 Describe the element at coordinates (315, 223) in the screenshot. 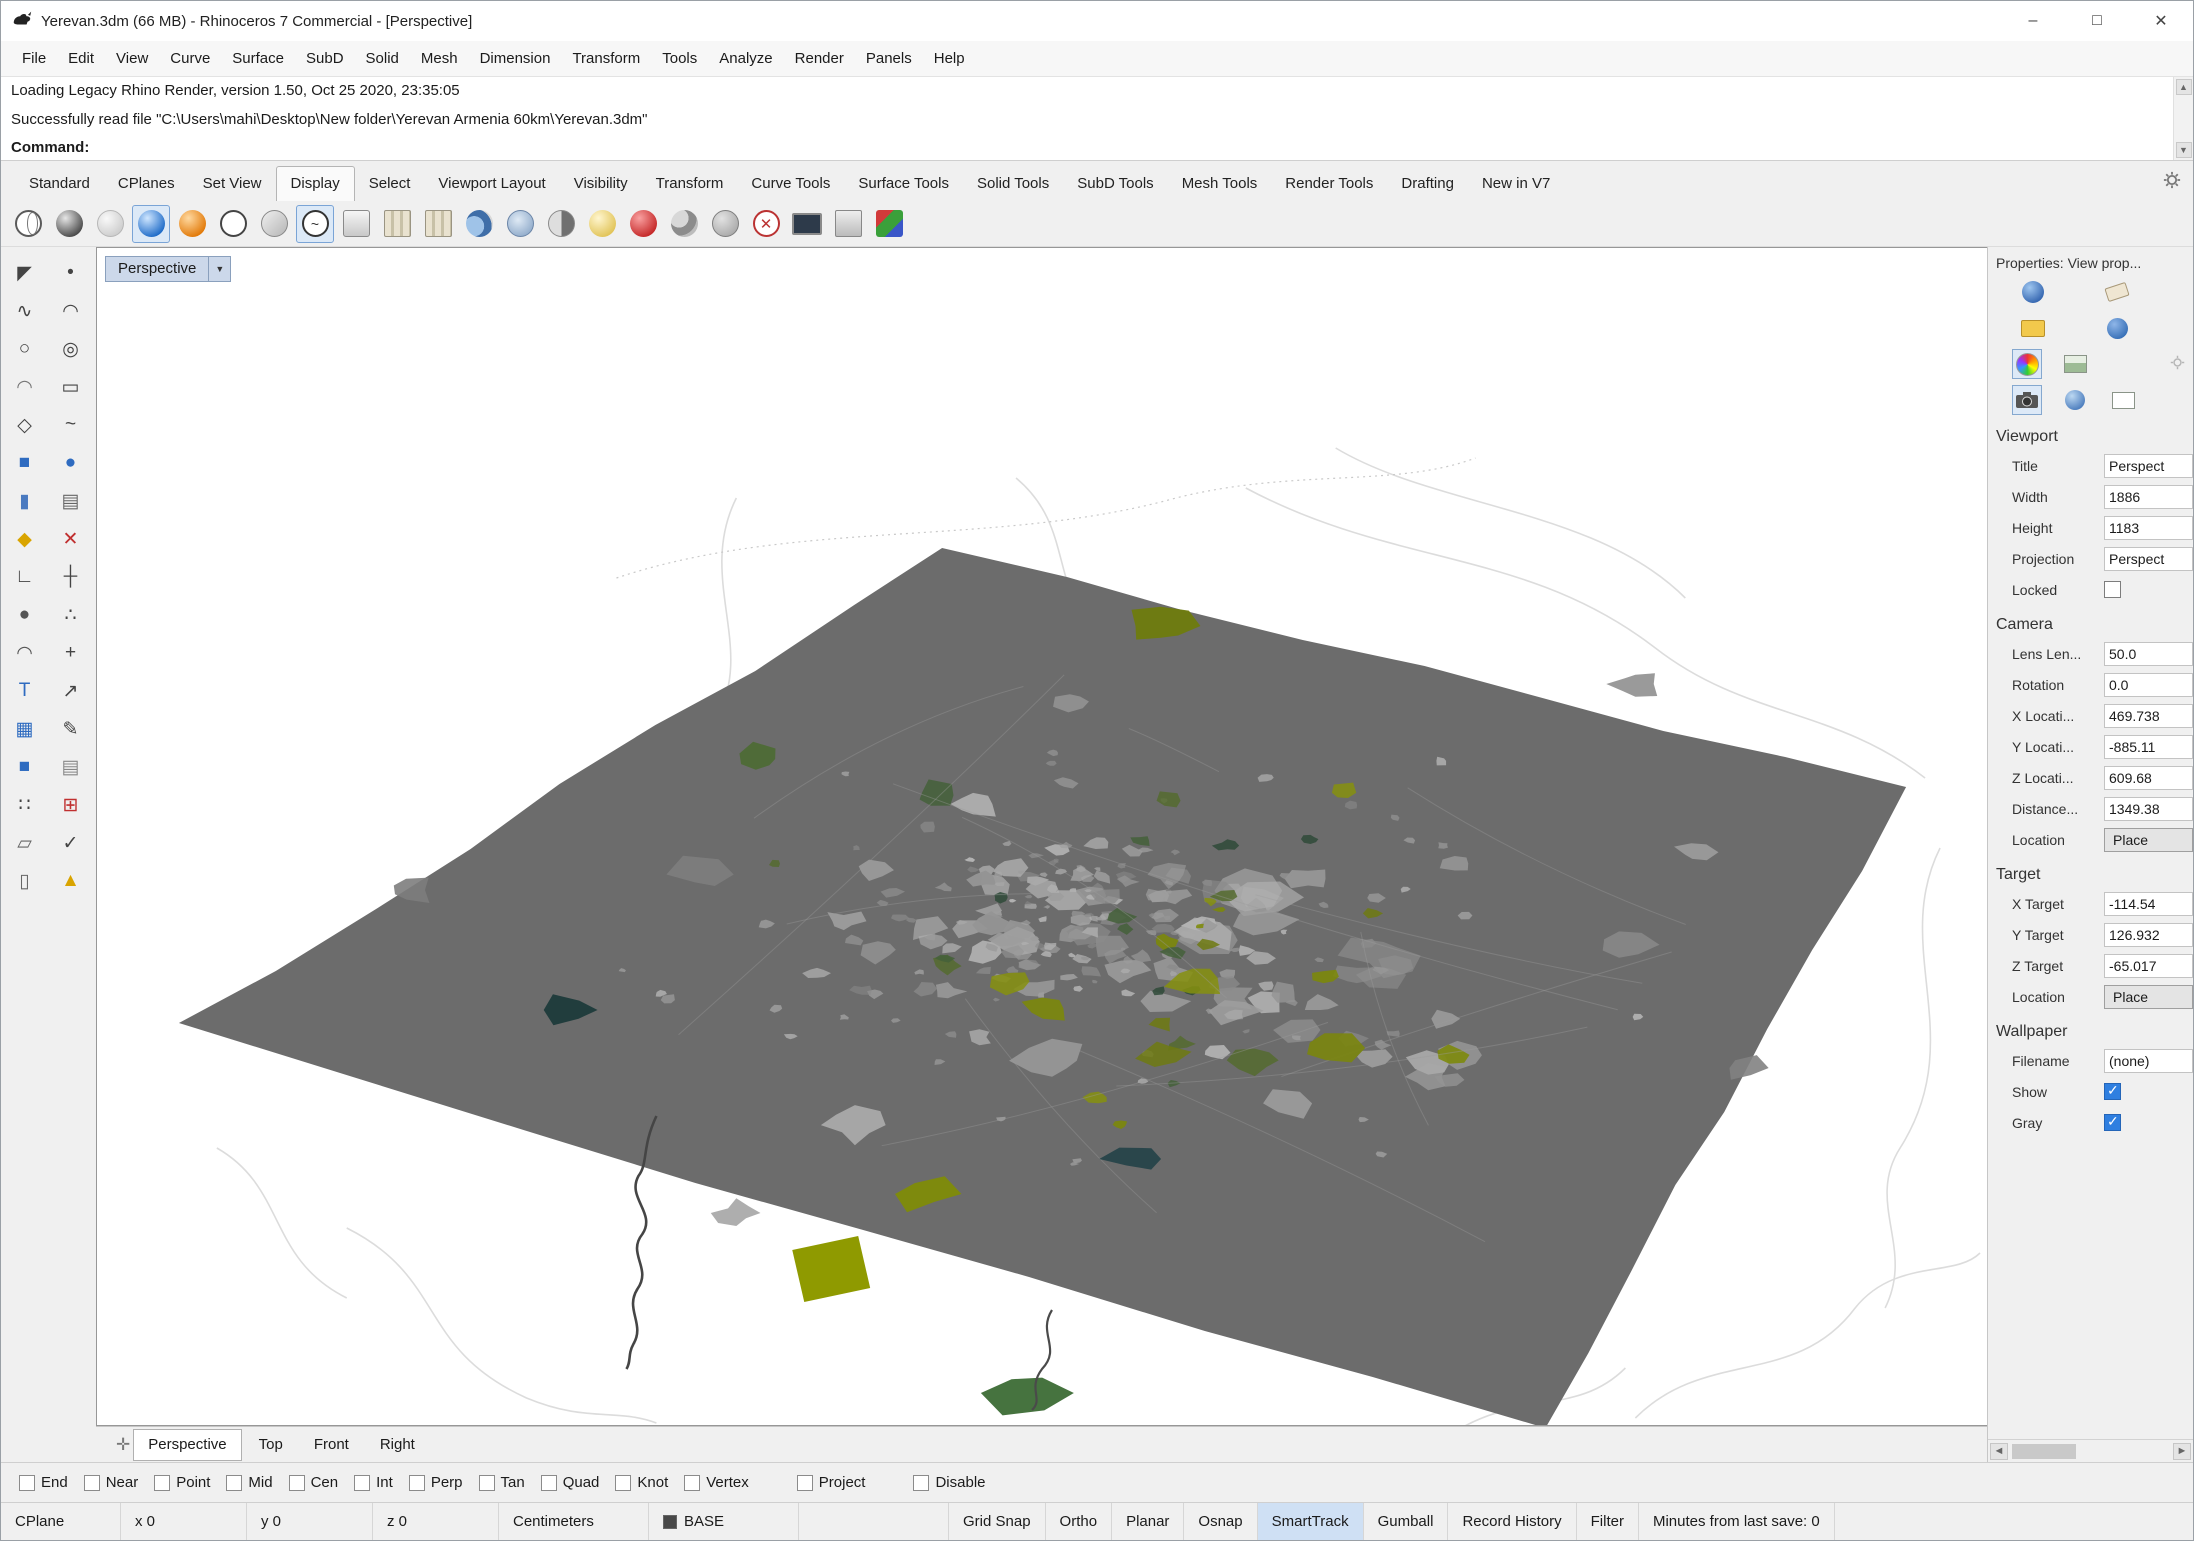

I see `pen-mode-icon` at that location.